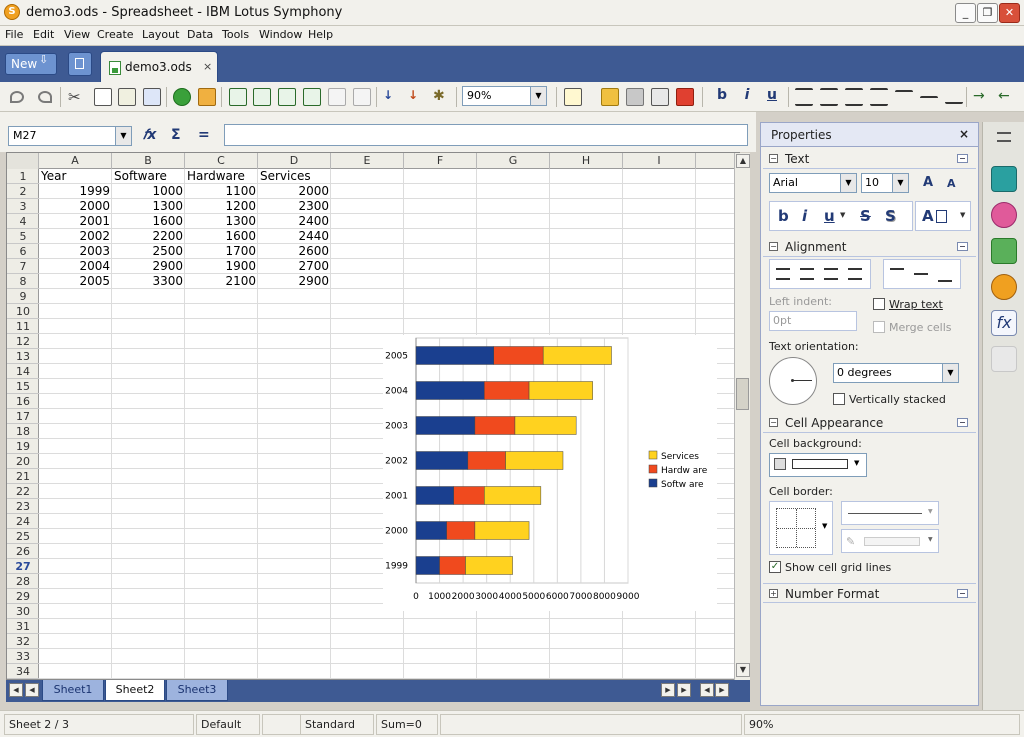 The image size is (1024, 737). Describe the element at coordinates (1009, 13) in the screenshot. I see `close-window-button: ✕` at that location.